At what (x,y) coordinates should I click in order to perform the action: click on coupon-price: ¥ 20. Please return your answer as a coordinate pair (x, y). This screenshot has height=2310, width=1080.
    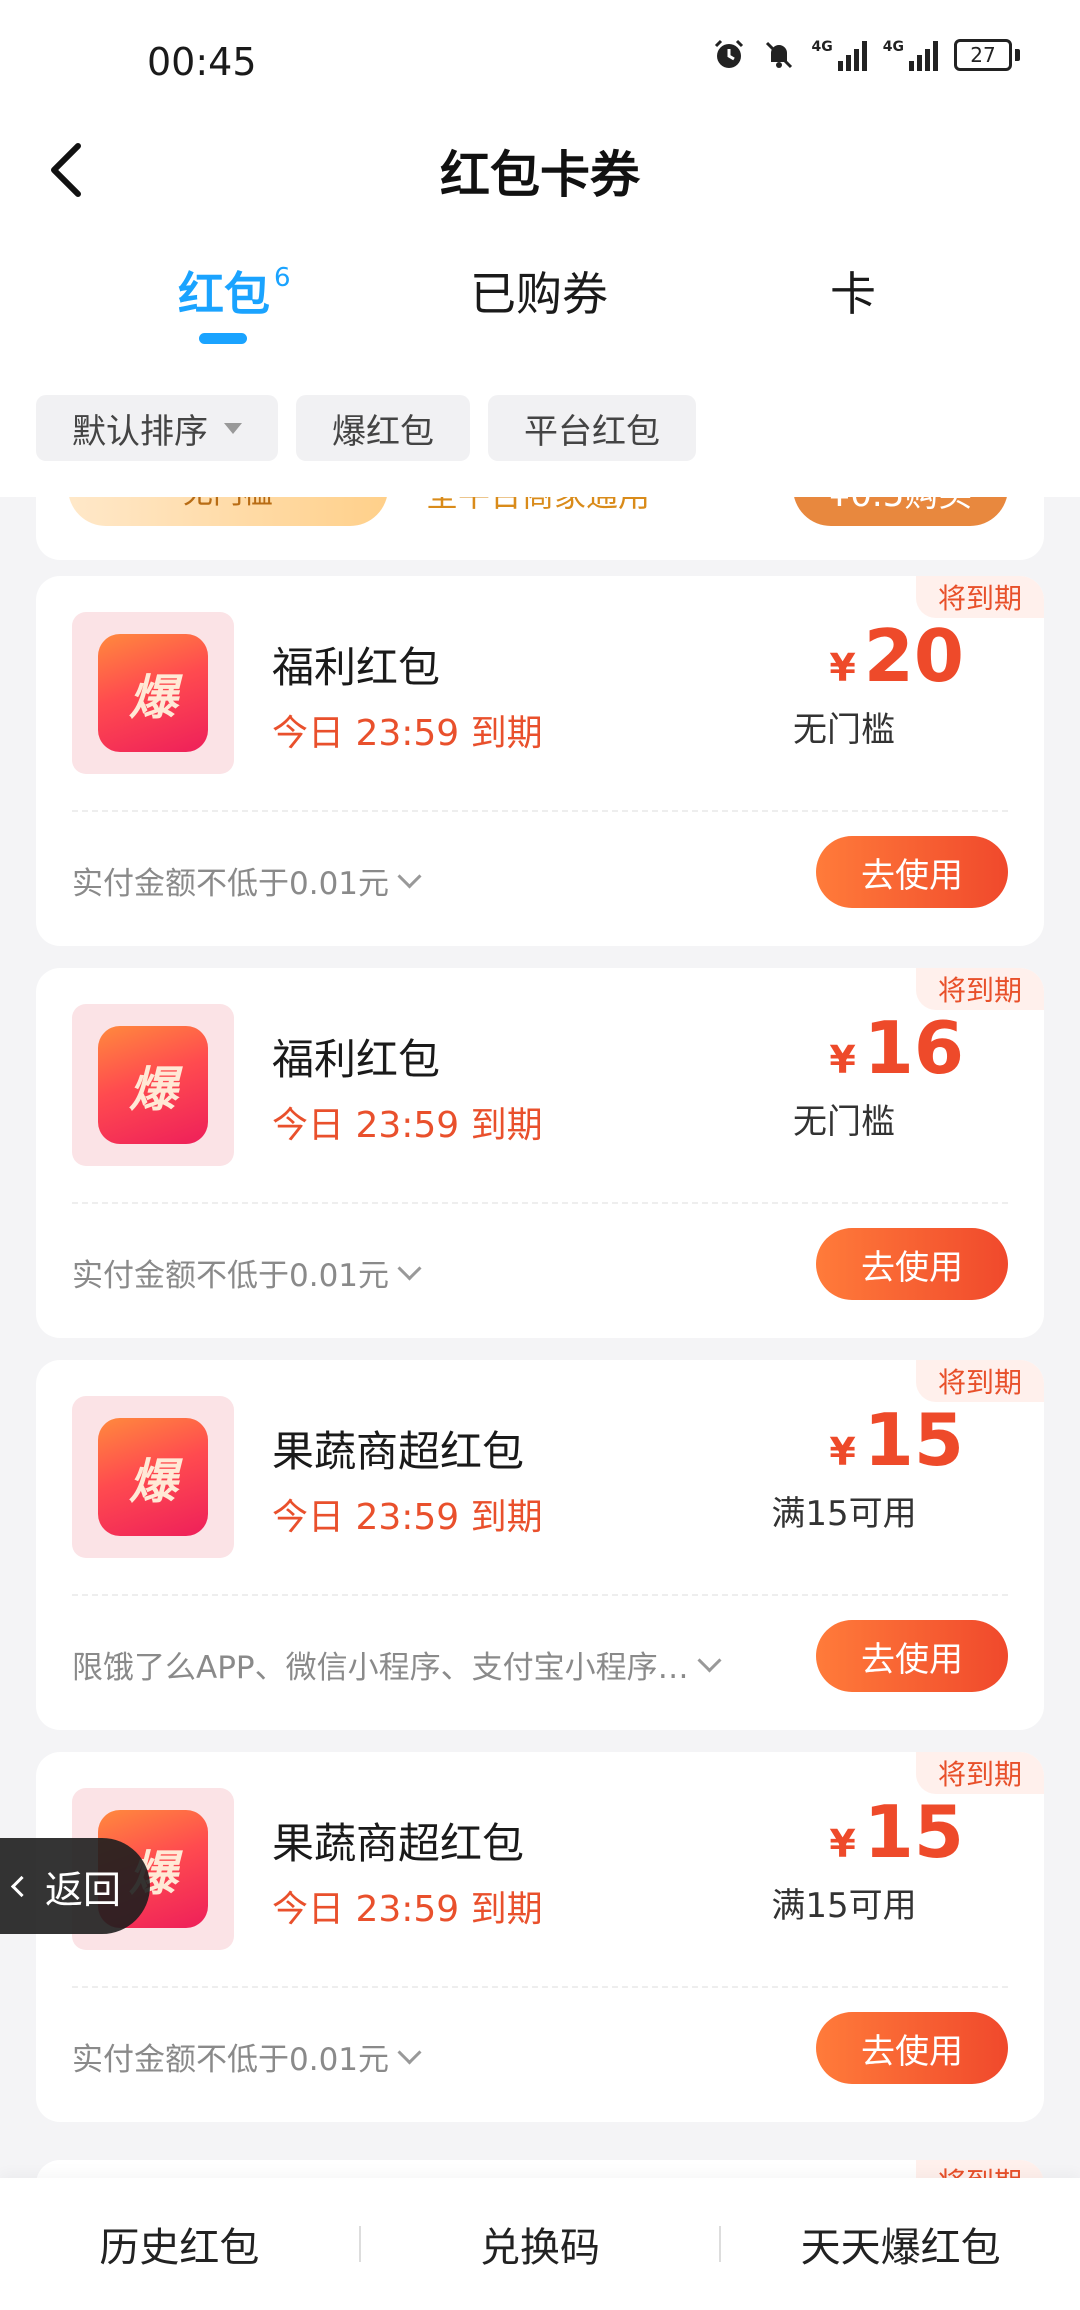
    Looking at the image, I should click on (896, 656).